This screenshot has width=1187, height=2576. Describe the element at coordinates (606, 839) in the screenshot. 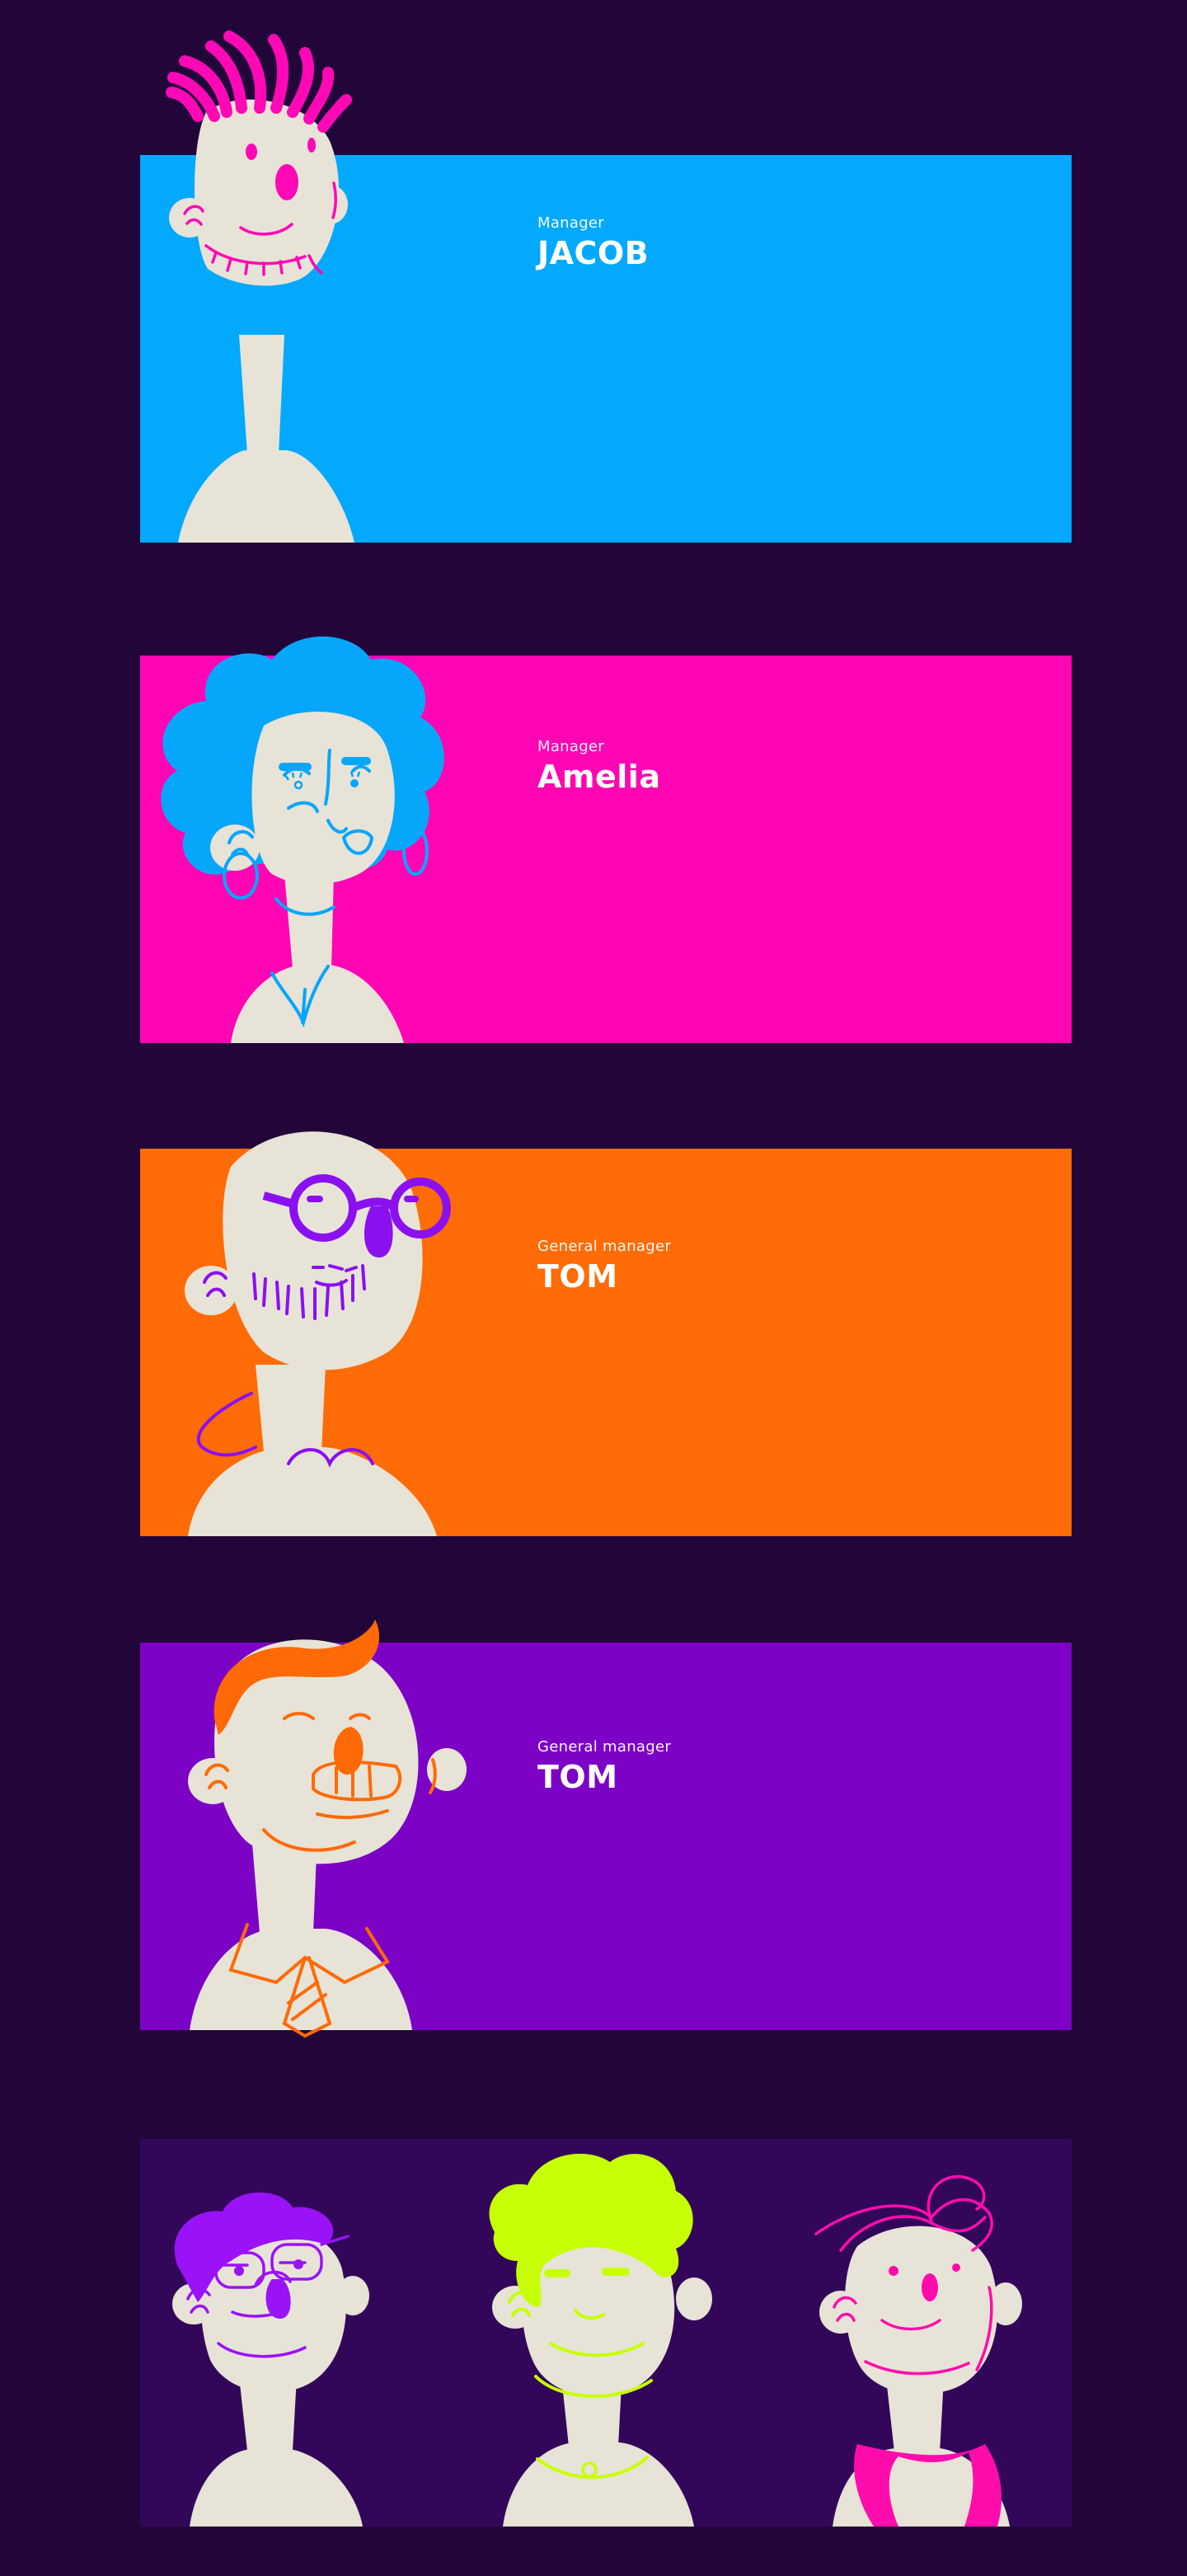

I see `profile-card-amelia: Manager Amelia` at that location.